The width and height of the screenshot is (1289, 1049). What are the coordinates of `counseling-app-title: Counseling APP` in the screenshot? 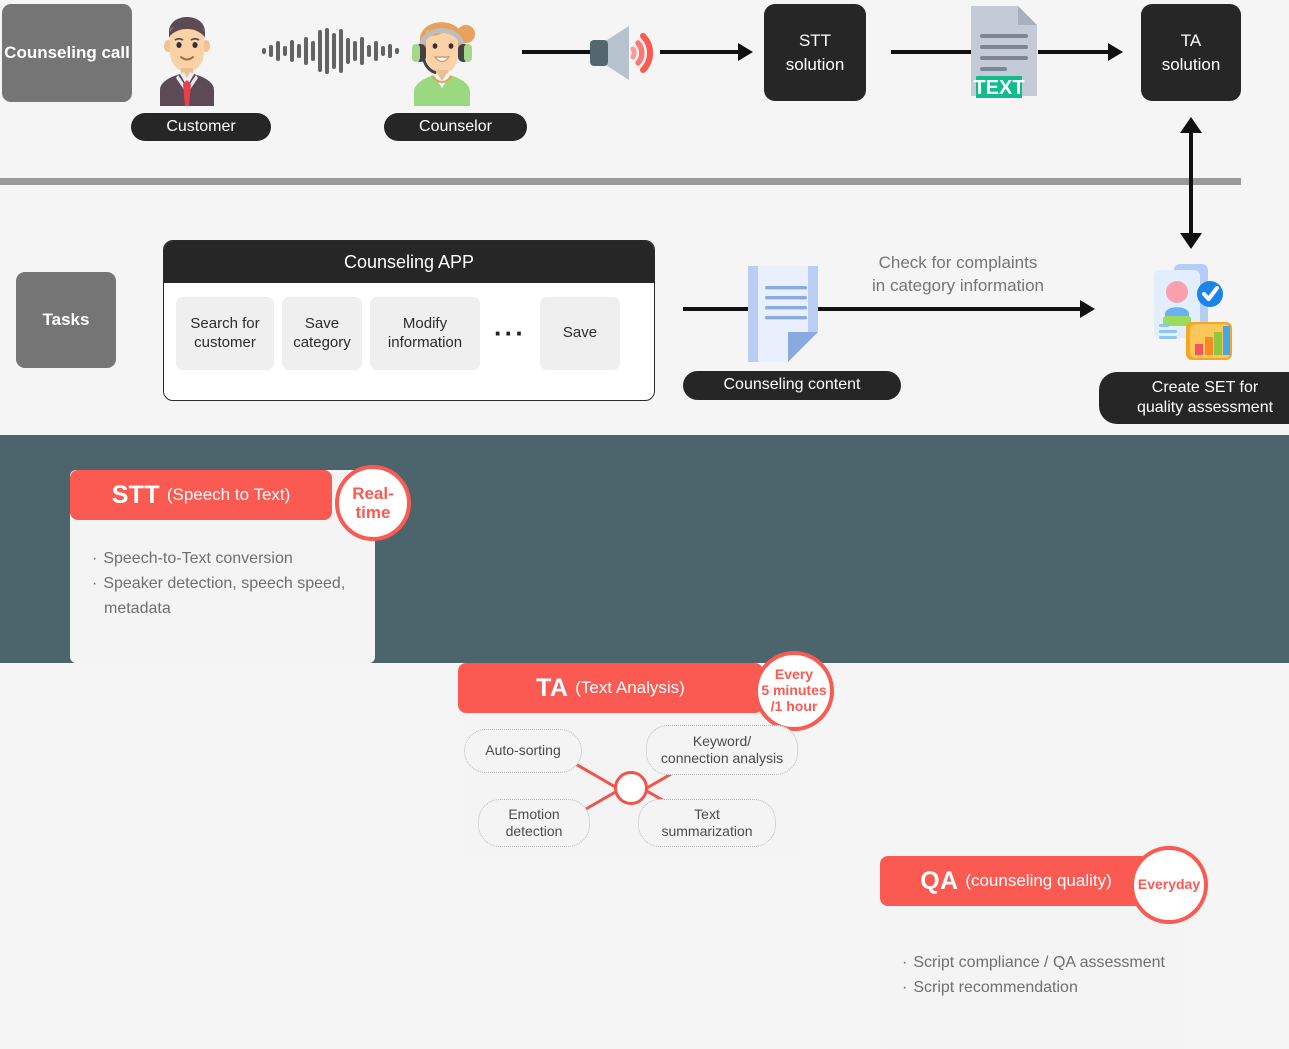 It's located at (409, 262).